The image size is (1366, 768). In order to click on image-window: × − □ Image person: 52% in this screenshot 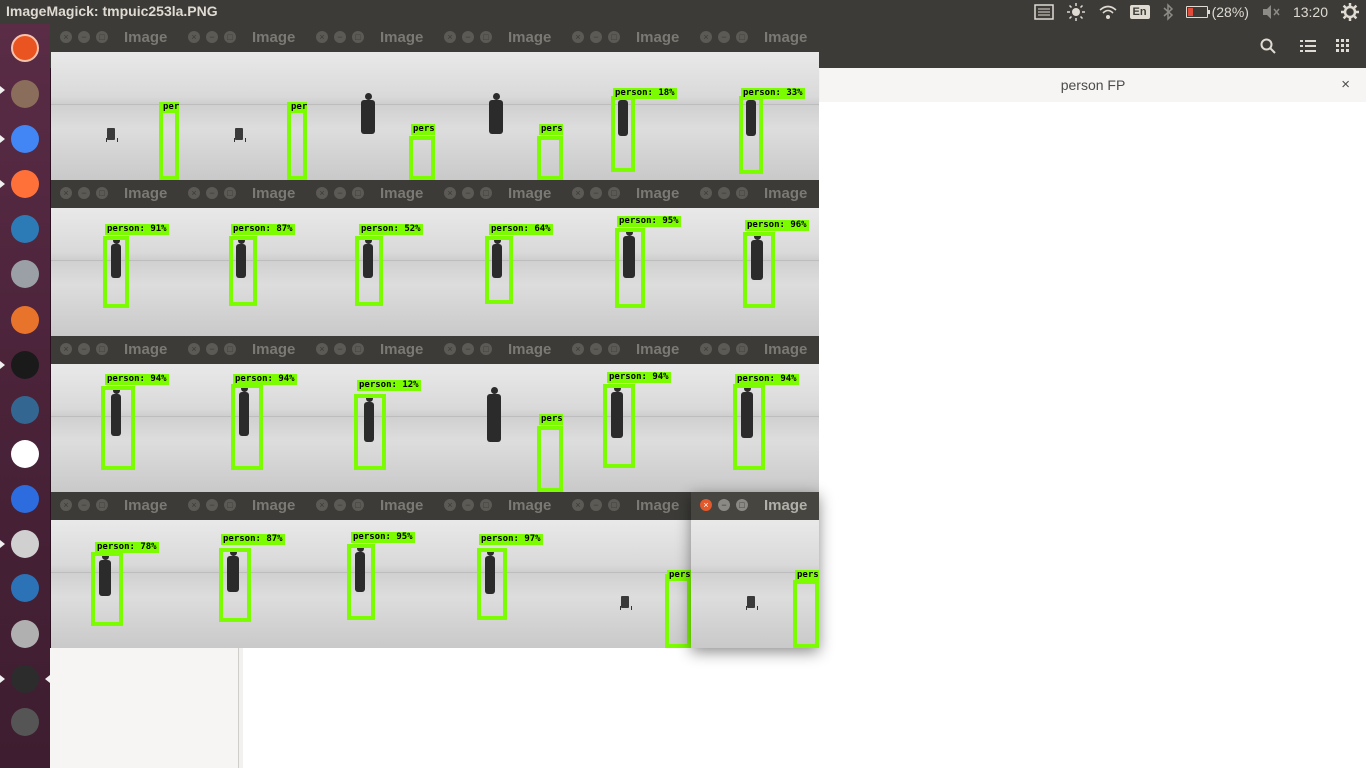, I will do `click(371, 258)`.